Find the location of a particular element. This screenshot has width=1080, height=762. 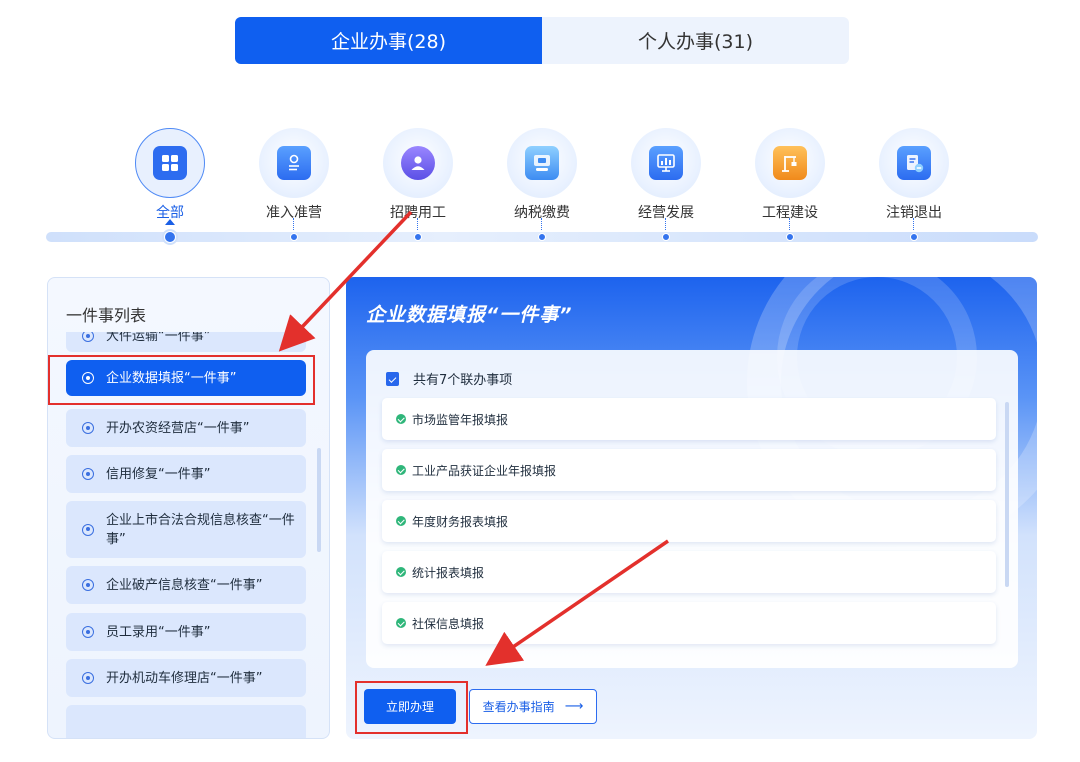

view-guide-label: 查看办事指南 is located at coordinates (518, 707).